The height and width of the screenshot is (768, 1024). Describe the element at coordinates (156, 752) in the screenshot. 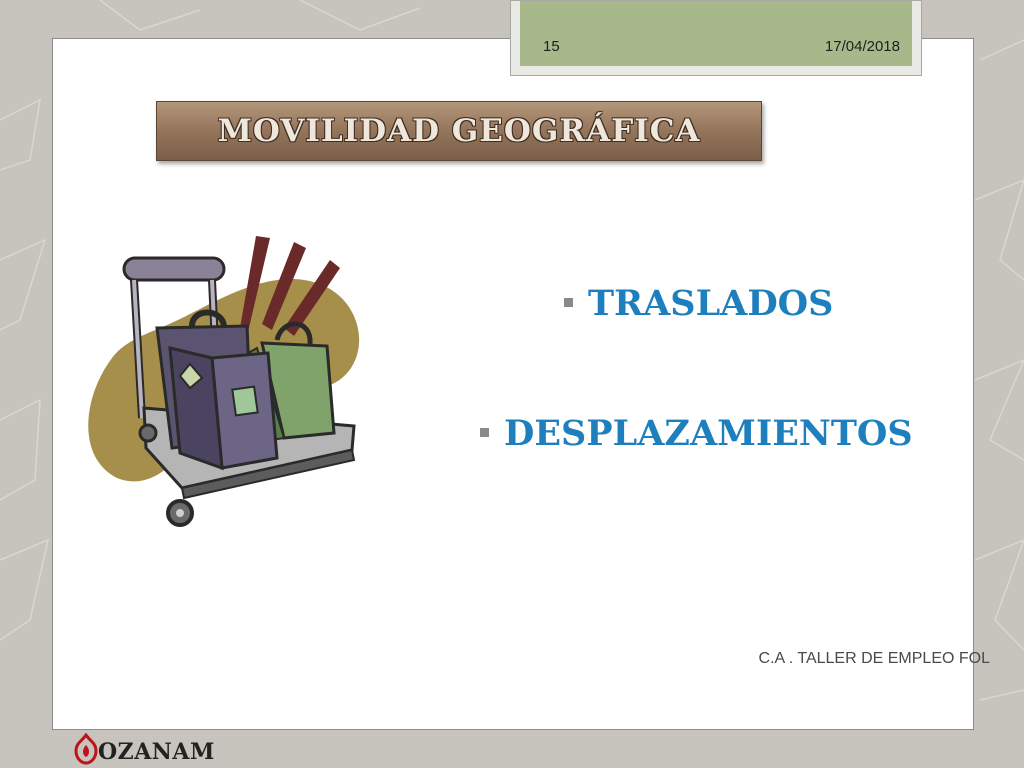

I see `ozanam-logo-text: OZANAM` at that location.